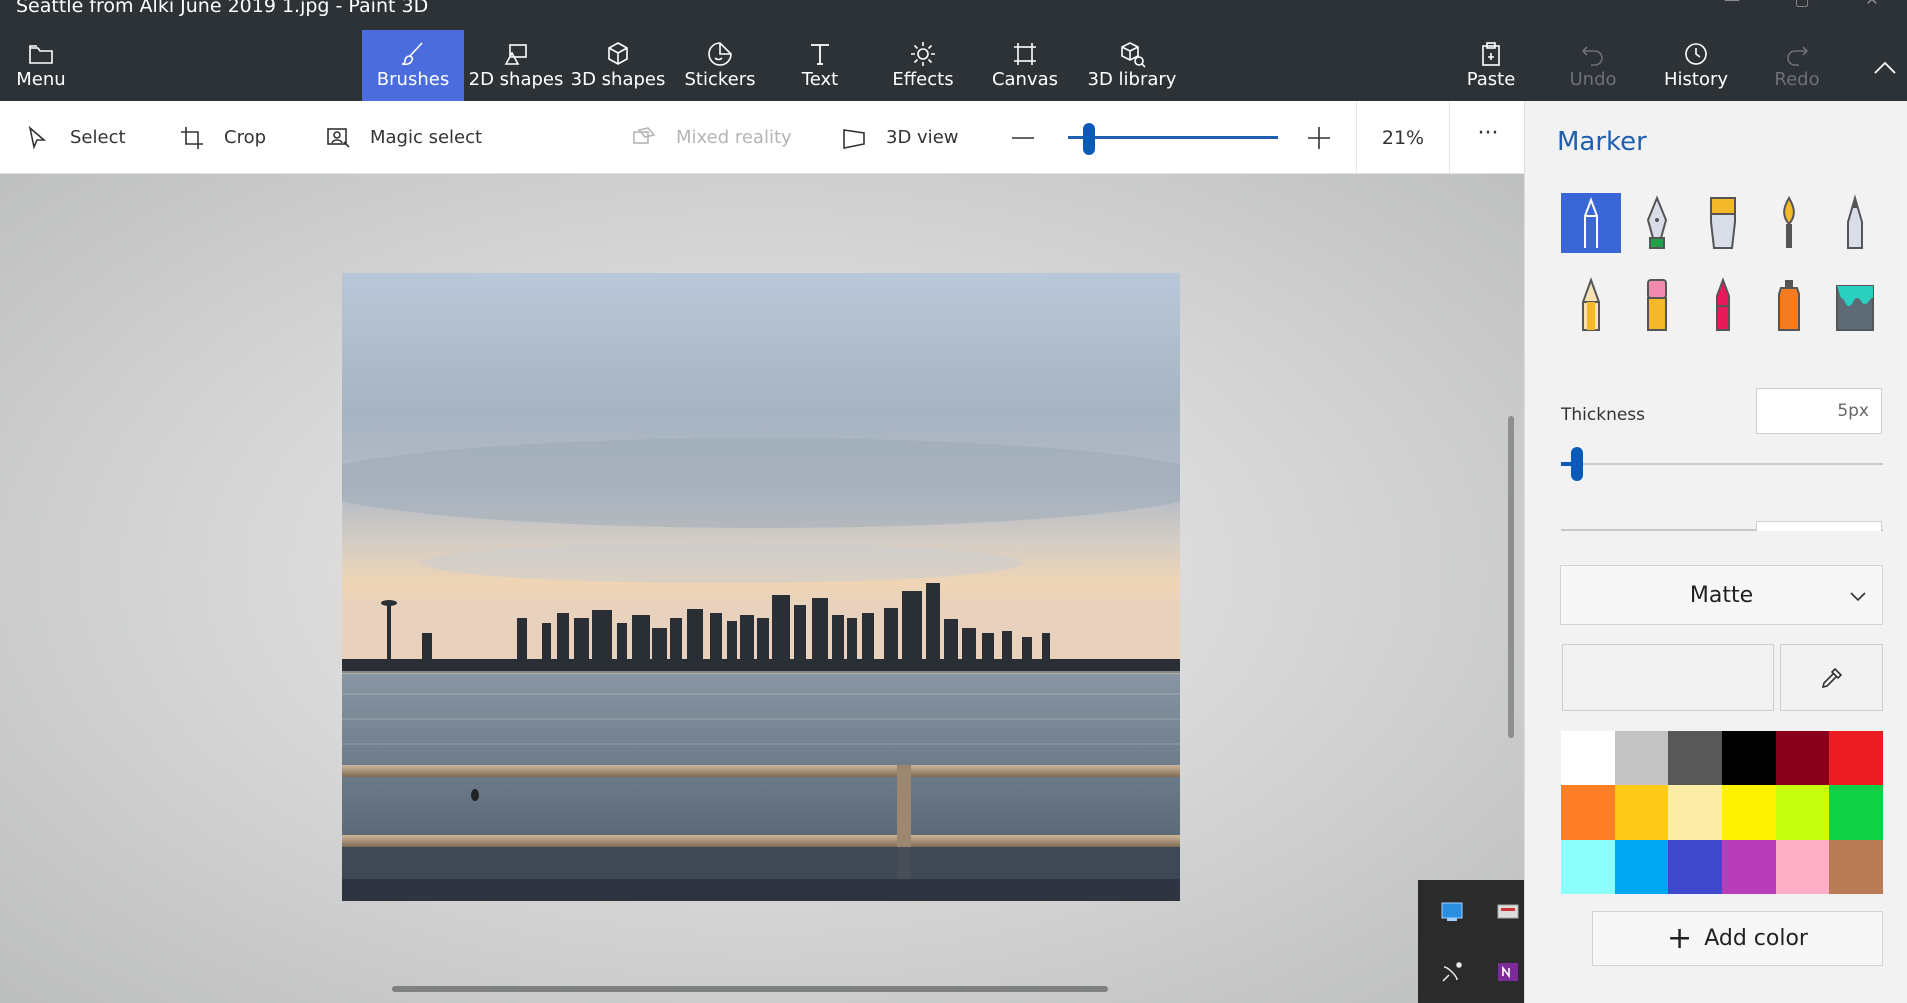  What do you see at coordinates (41, 65) in the screenshot?
I see `menu-button: Menu` at bounding box center [41, 65].